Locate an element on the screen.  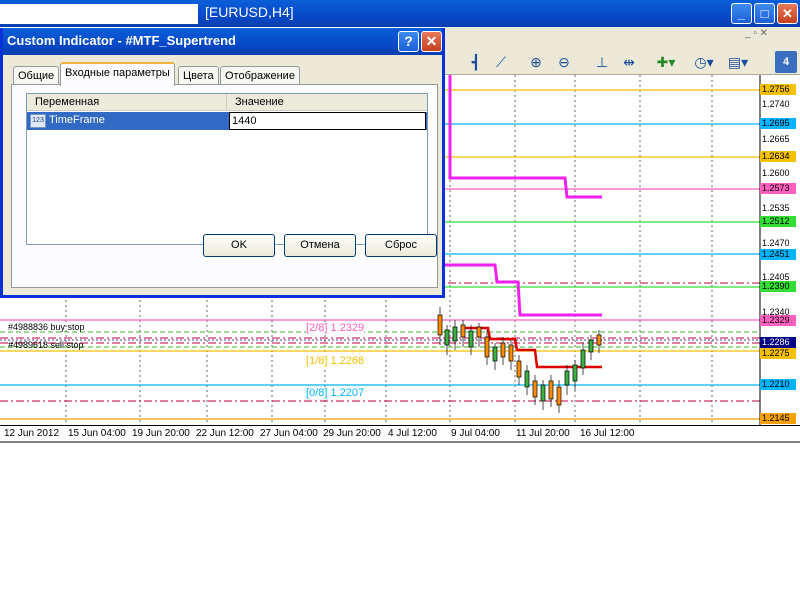
current-price-label: 1.2286 is located at coordinates (778, 342).